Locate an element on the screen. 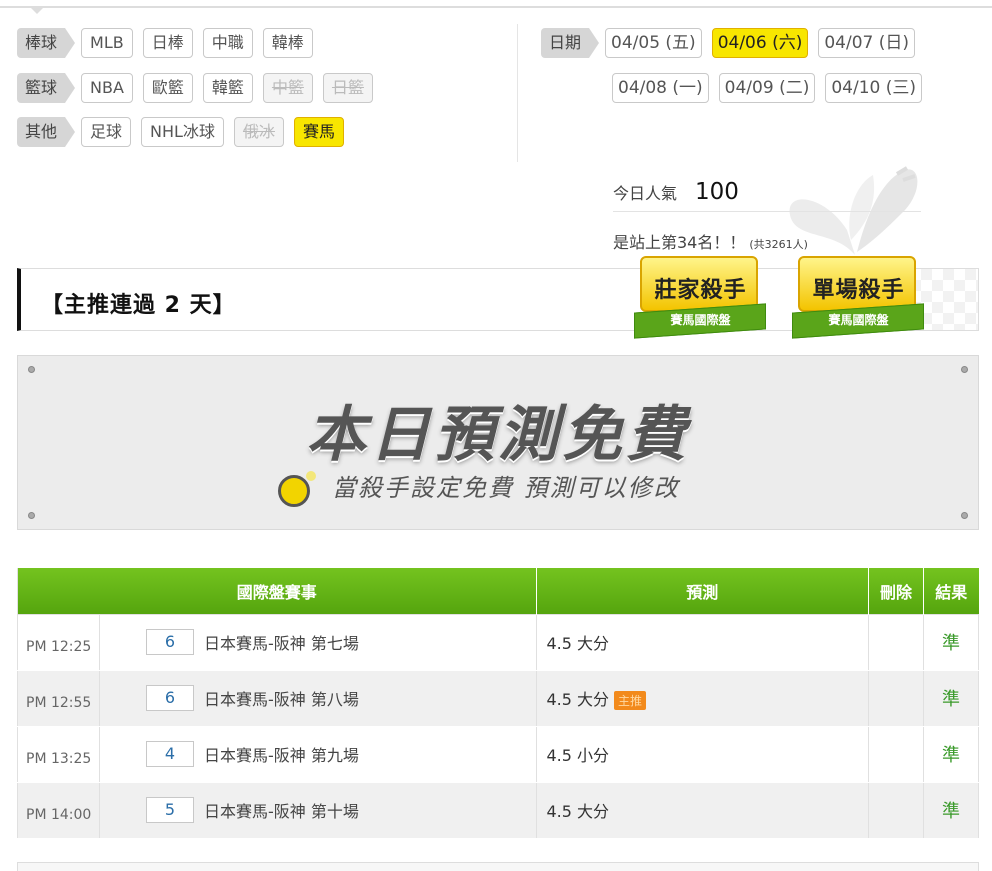  sport-tag-khl: 俄冰 is located at coordinates (258, 132).